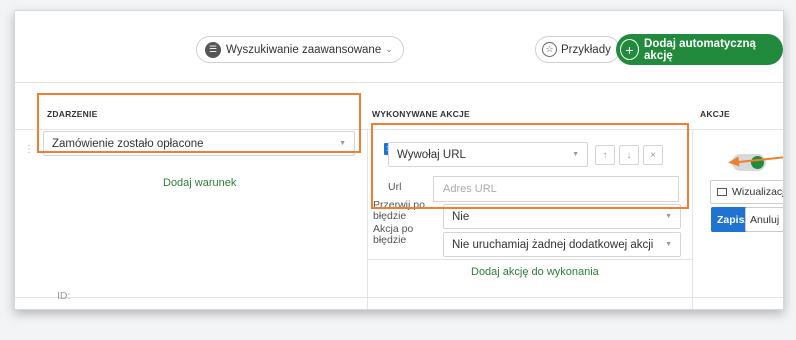  I want to click on star-icon: ☆, so click(549, 49).